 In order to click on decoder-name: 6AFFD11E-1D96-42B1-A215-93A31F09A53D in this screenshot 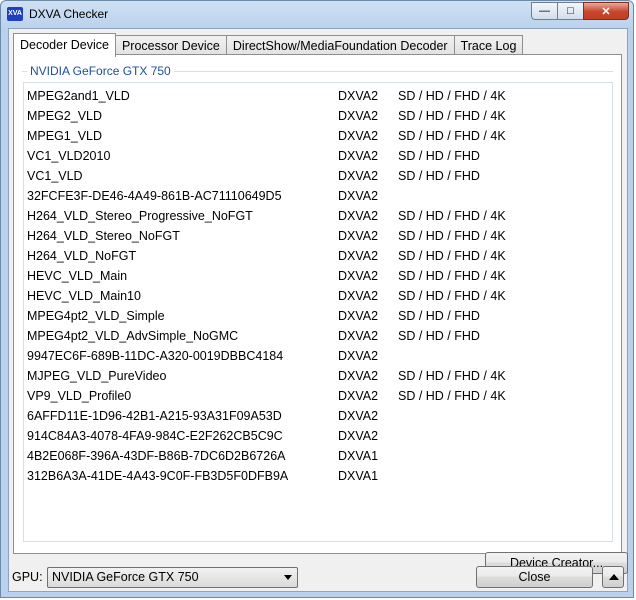, I will do `click(154, 416)`.